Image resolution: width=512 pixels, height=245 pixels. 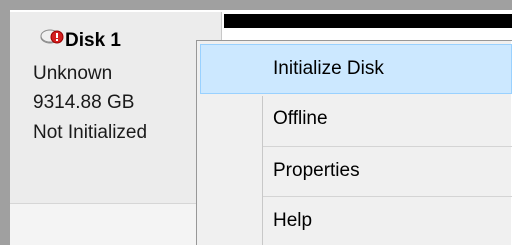 I want to click on volume-bar, so click(x=368, y=21).